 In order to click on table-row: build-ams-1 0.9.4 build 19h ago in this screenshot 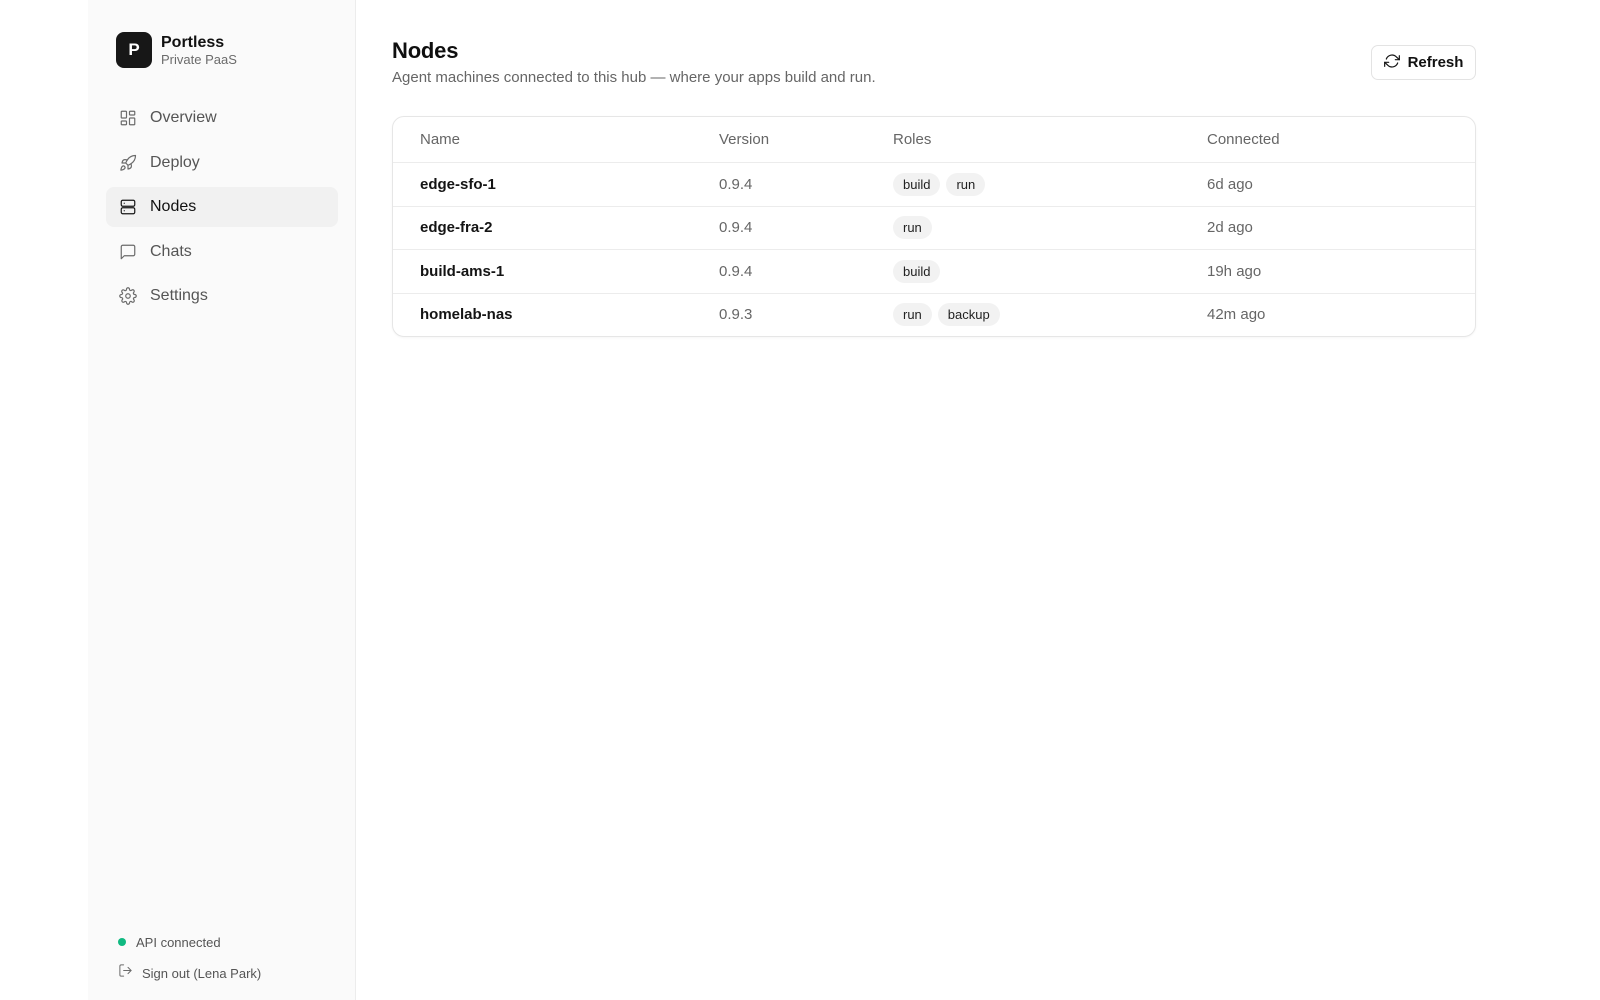, I will do `click(934, 271)`.